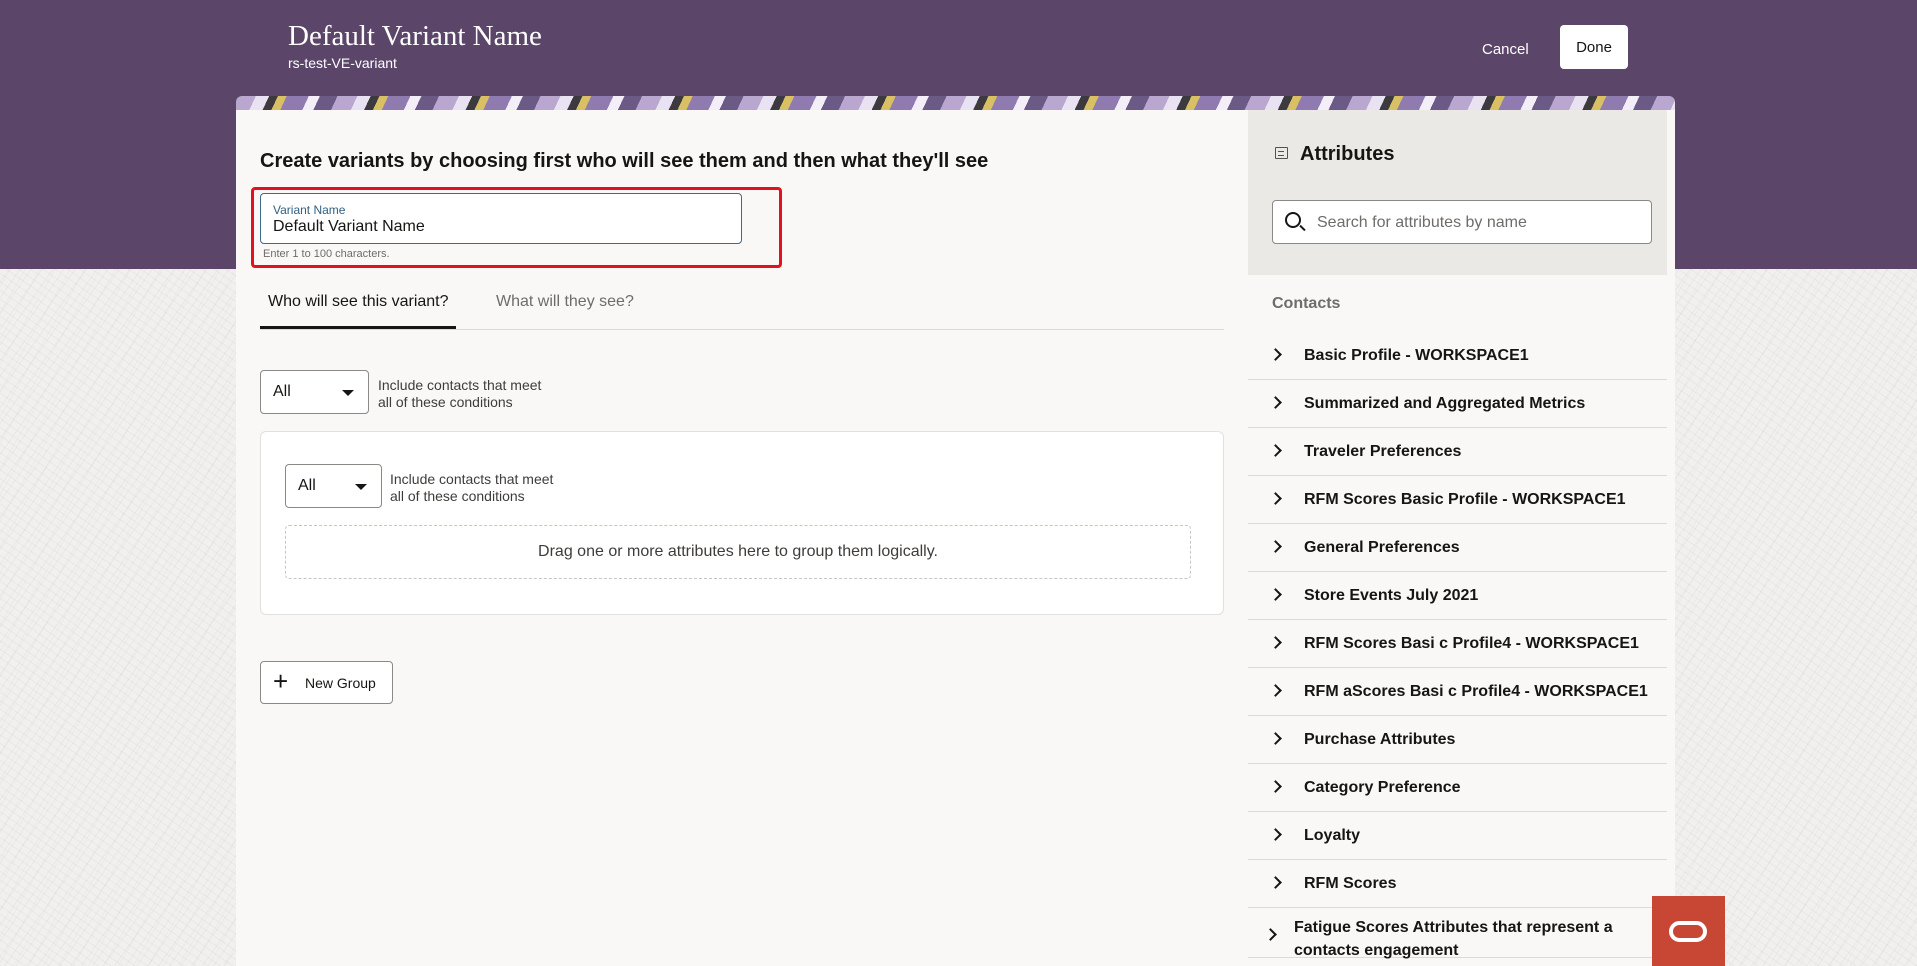  I want to click on tabs-divider, so click(742, 329).